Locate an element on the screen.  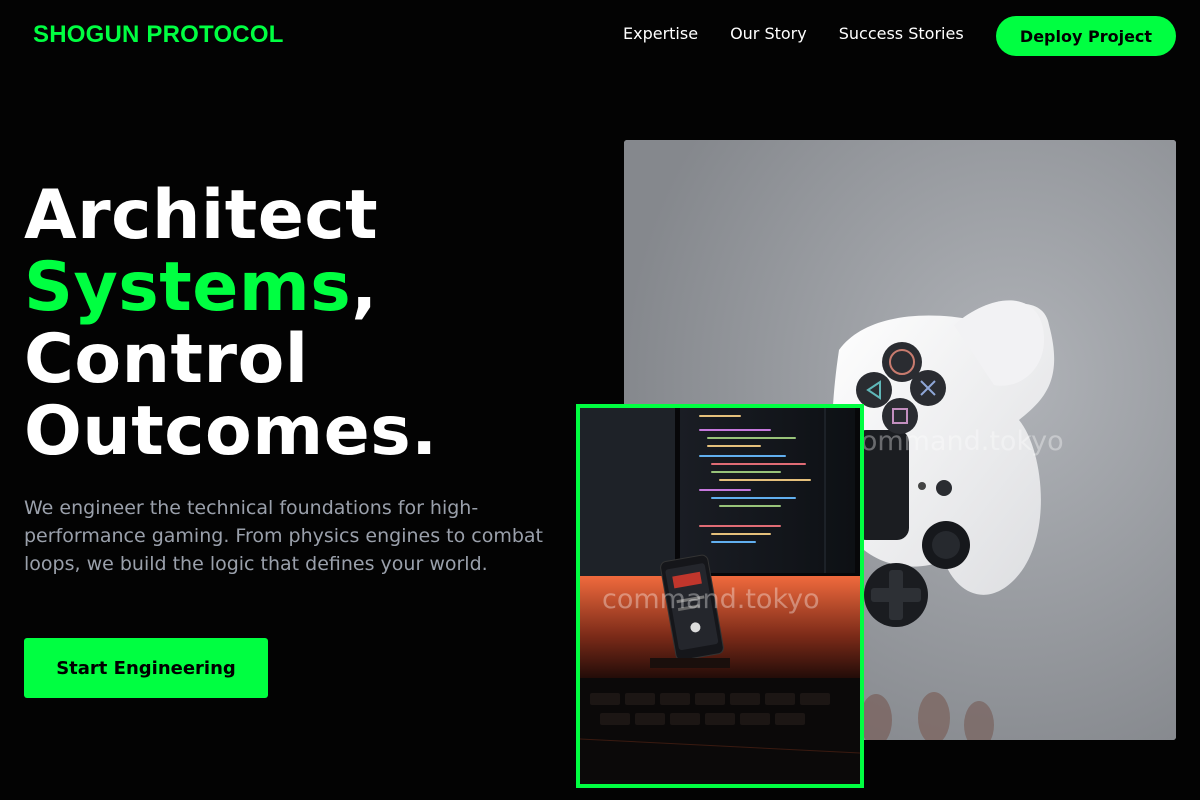
headline-line-3: Control is located at coordinates (166, 359).